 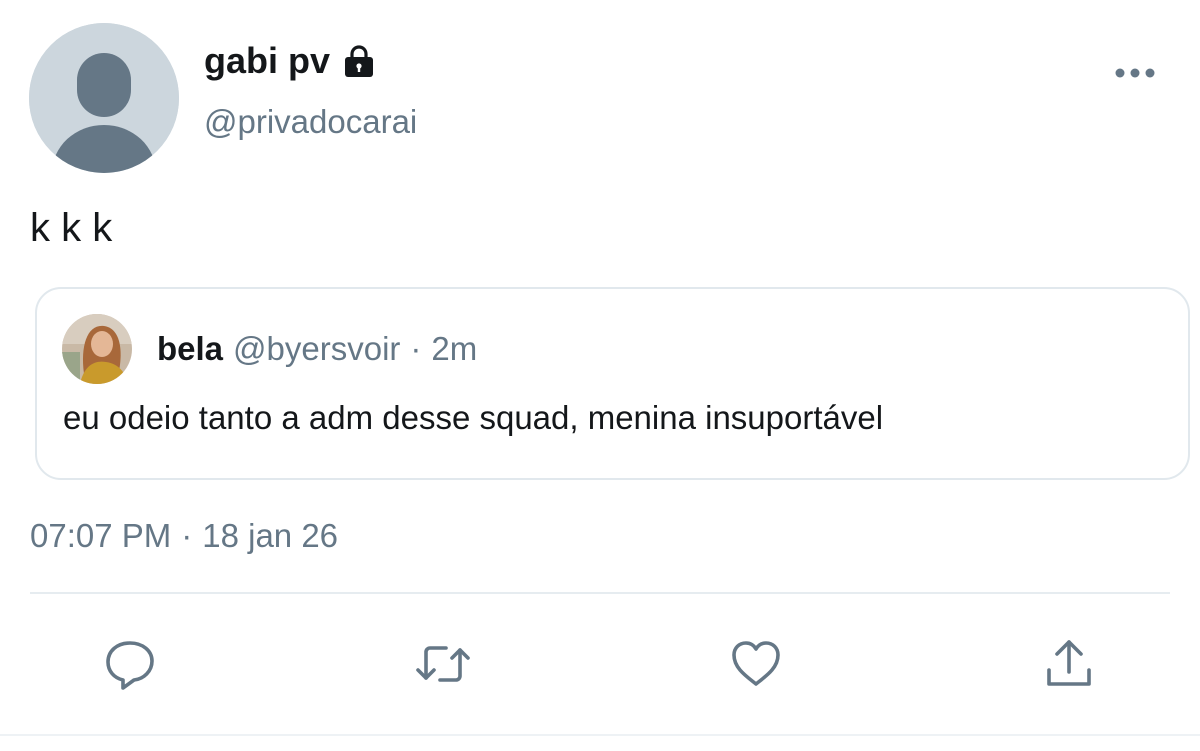 I want to click on reply-button, so click(x=130, y=664).